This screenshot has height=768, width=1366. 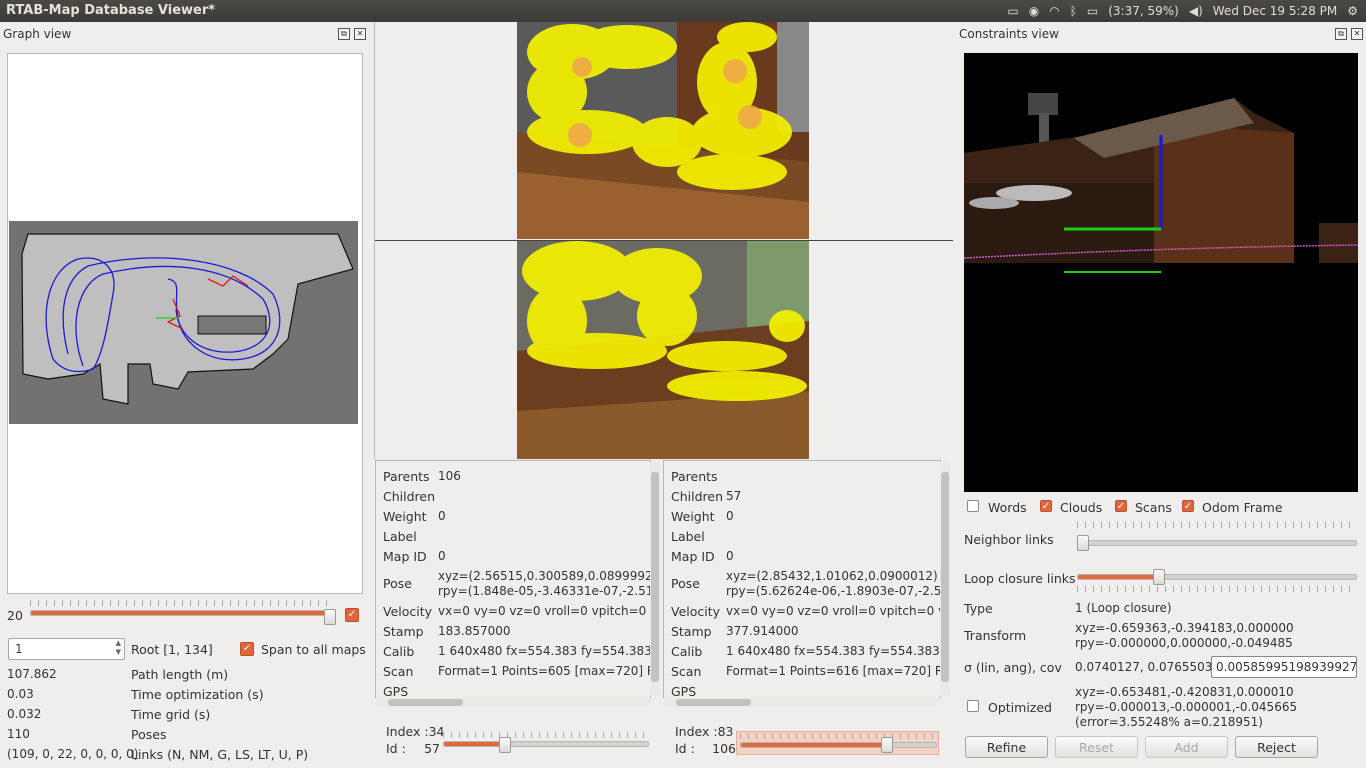 What do you see at coordinates (724, 748) in the screenshot?
I see `id-value-right: 106` at bounding box center [724, 748].